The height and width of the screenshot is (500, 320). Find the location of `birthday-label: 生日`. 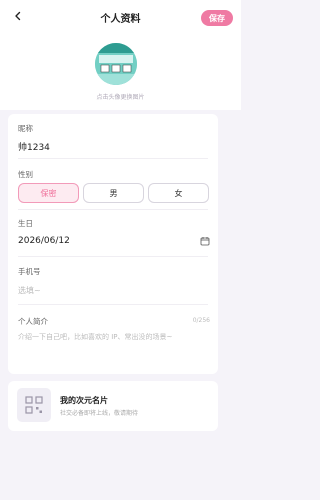

birthday-label: 生日 is located at coordinates (25, 223).